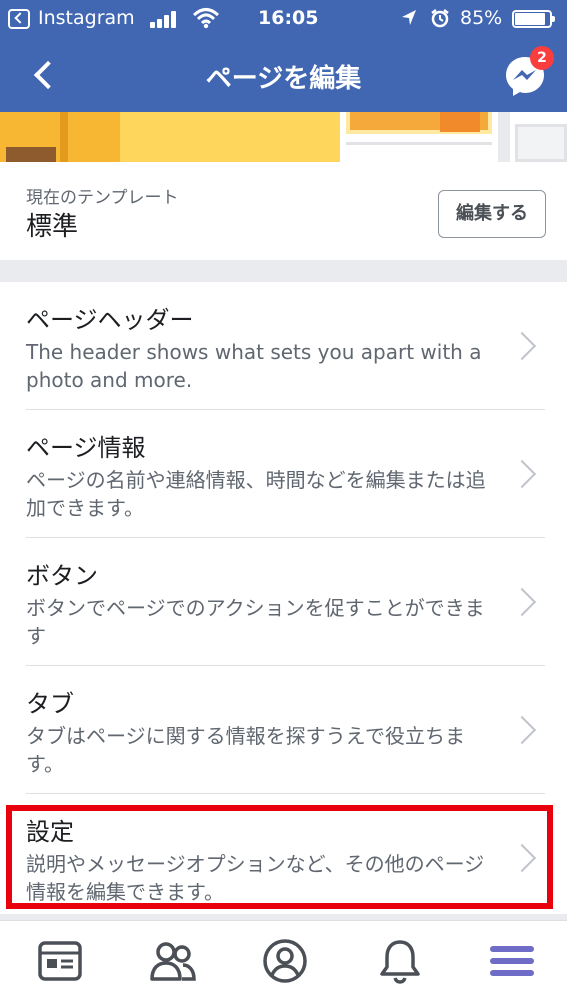 This screenshot has width=567, height=1000. Describe the element at coordinates (110, 320) in the screenshot. I see `menu-item-title: ページヘッダー` at that location.